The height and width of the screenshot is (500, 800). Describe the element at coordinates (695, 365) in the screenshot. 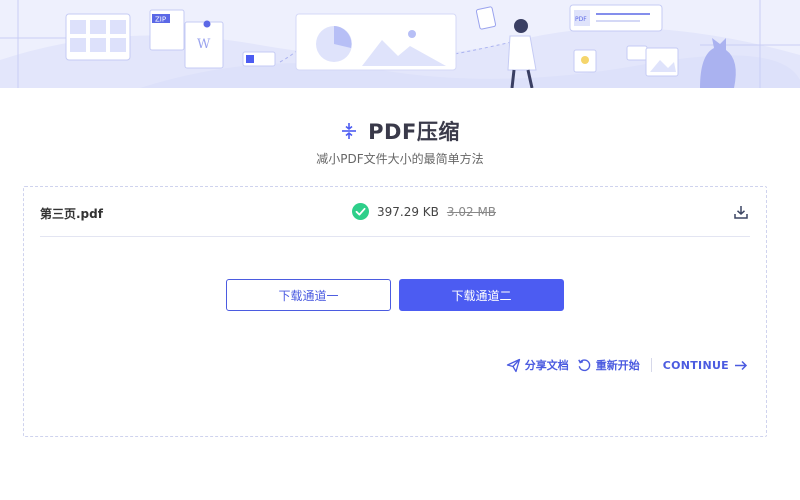

I see `continue-label: CONTINUE` at that location.